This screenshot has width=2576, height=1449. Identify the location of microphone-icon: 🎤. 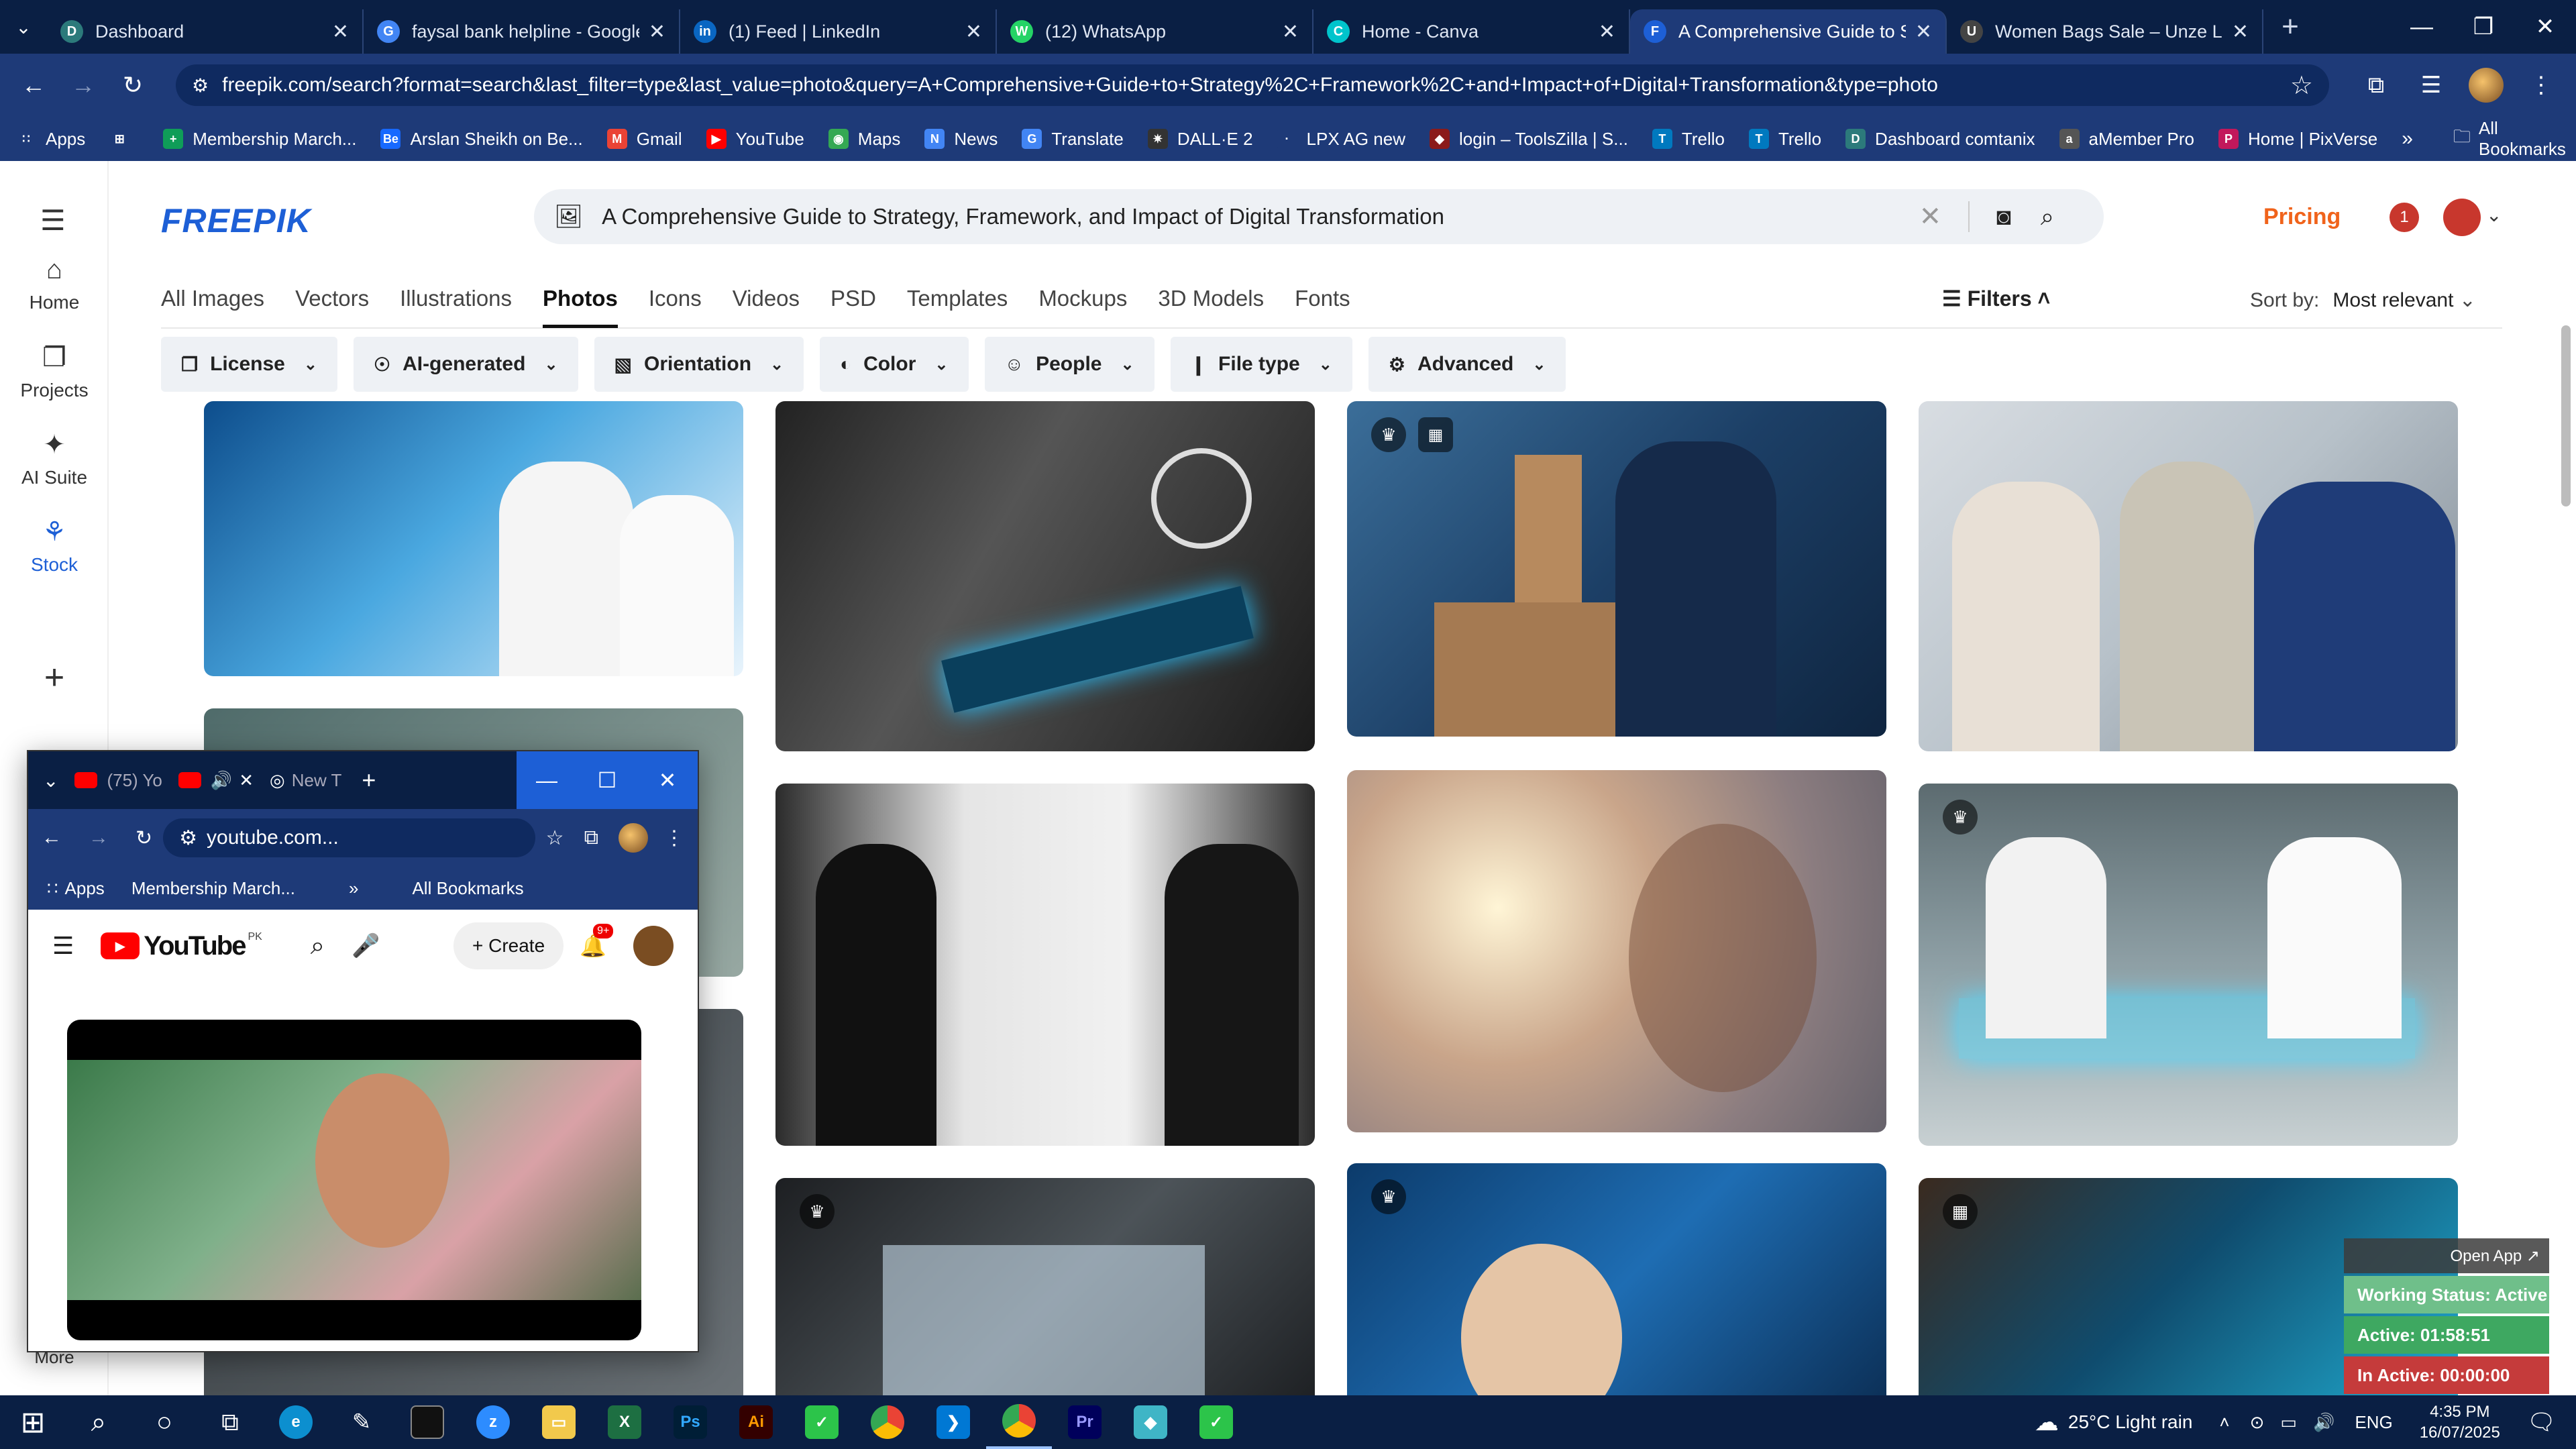
(366, 945).